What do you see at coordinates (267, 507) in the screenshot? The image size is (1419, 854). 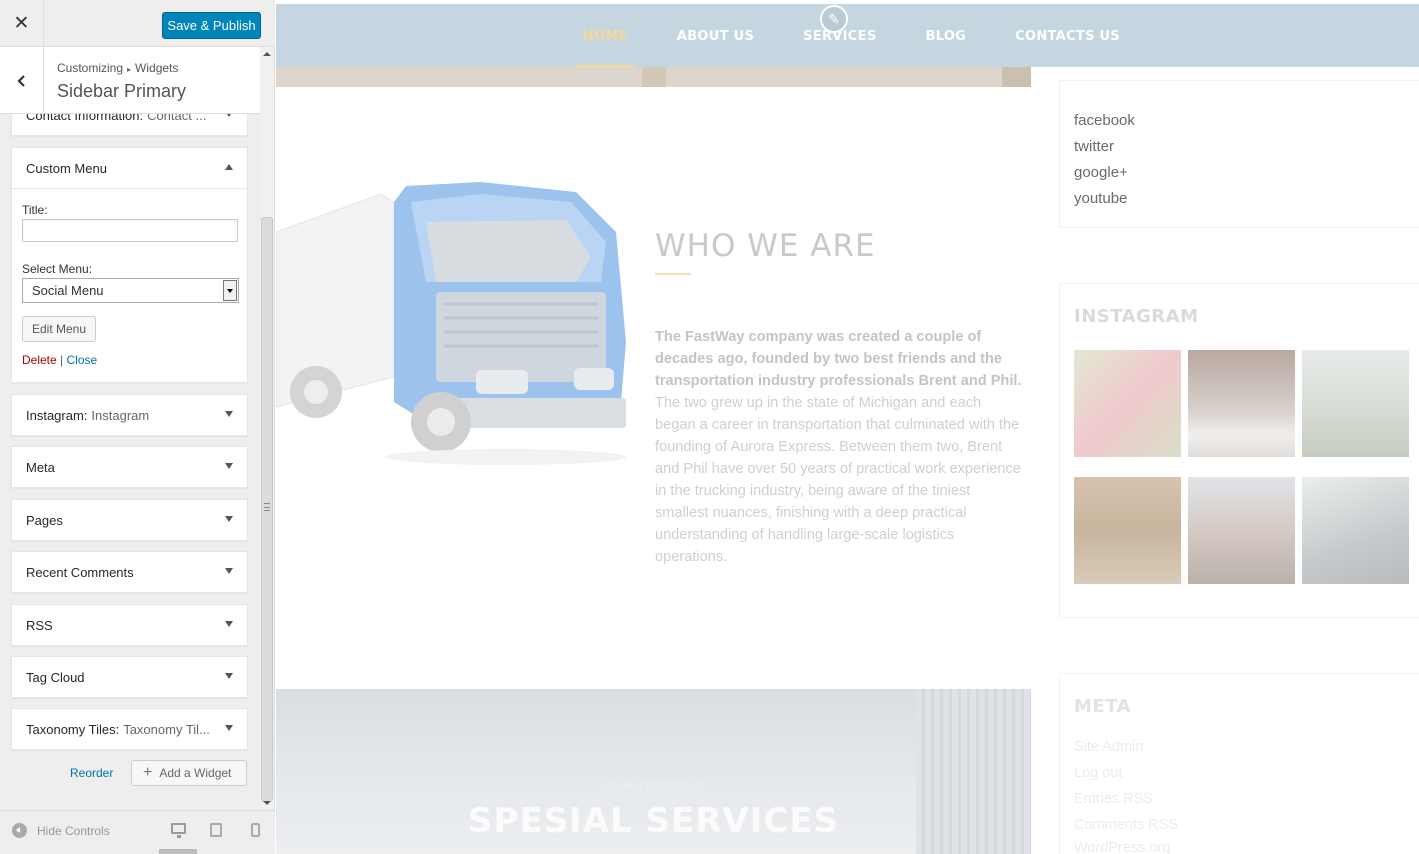 I see `grip-icon` at bounding box center [267, 507].